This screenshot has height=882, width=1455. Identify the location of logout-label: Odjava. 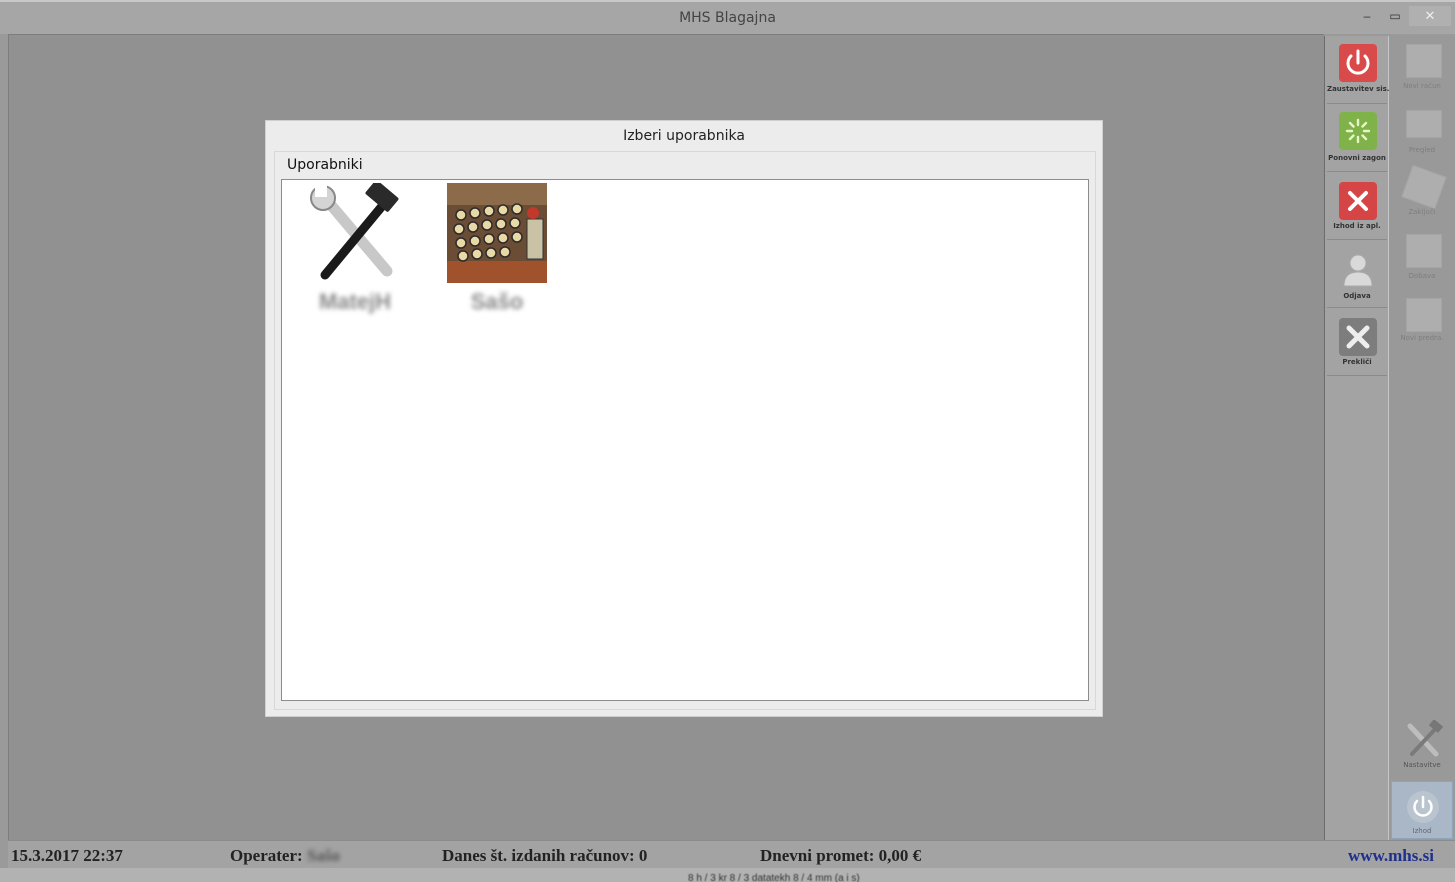
(1357, 296).